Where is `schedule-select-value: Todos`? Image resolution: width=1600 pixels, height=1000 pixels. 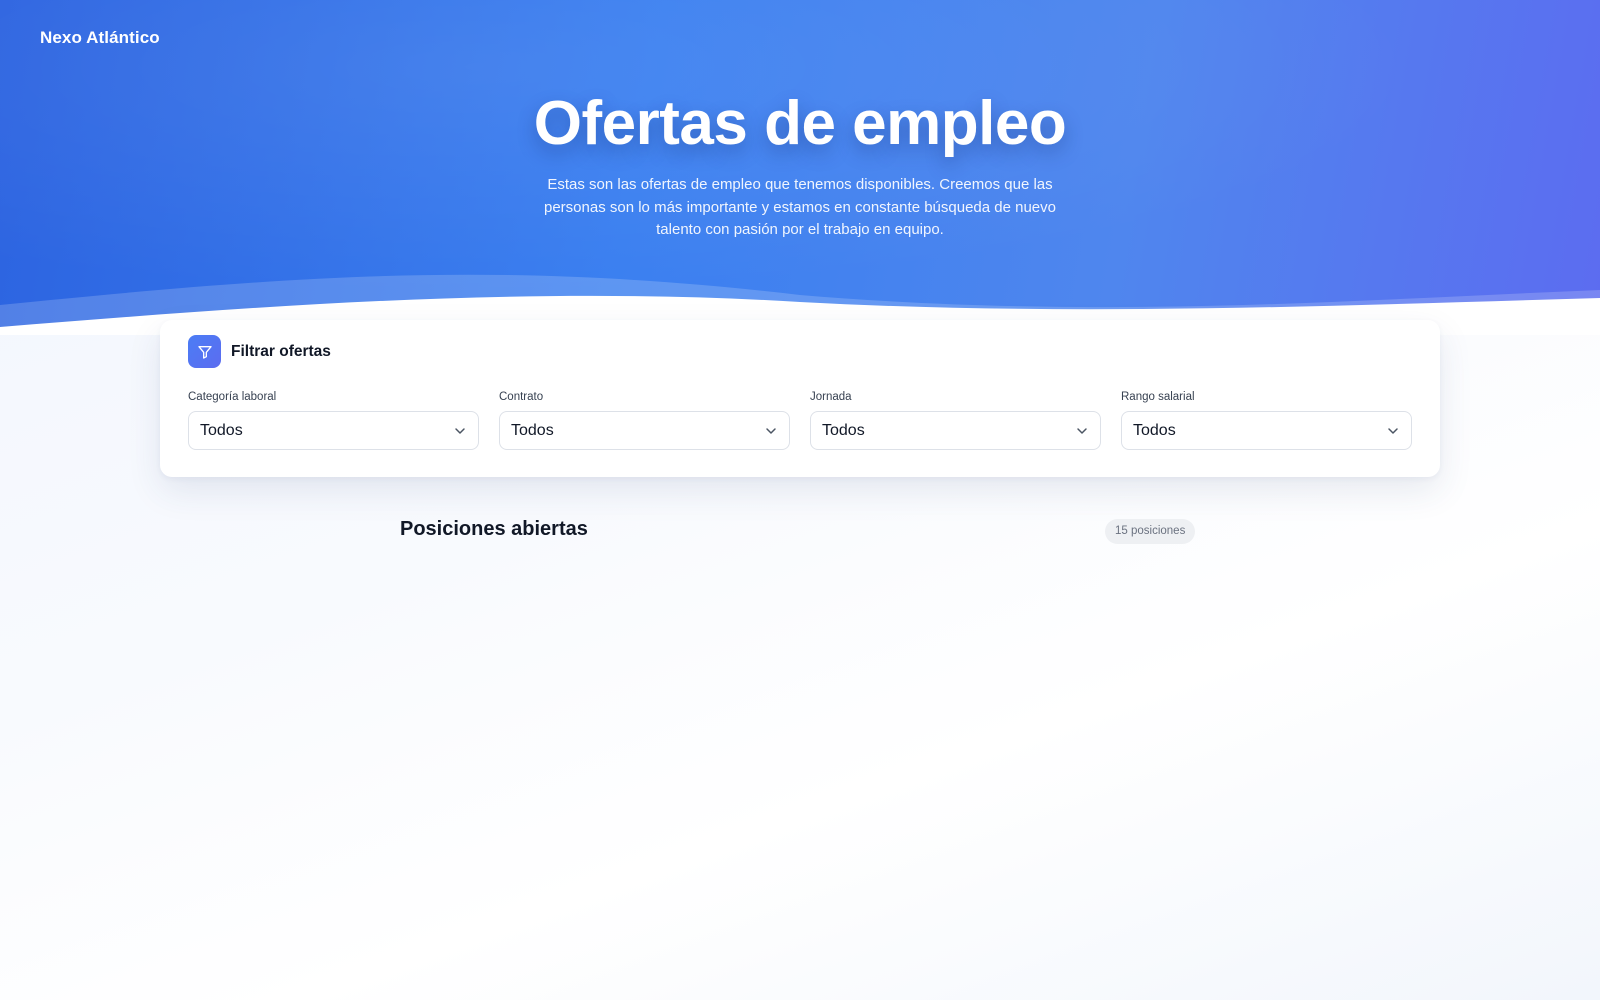
schedule-select-value: Todos is located at coordinates (843, 430).